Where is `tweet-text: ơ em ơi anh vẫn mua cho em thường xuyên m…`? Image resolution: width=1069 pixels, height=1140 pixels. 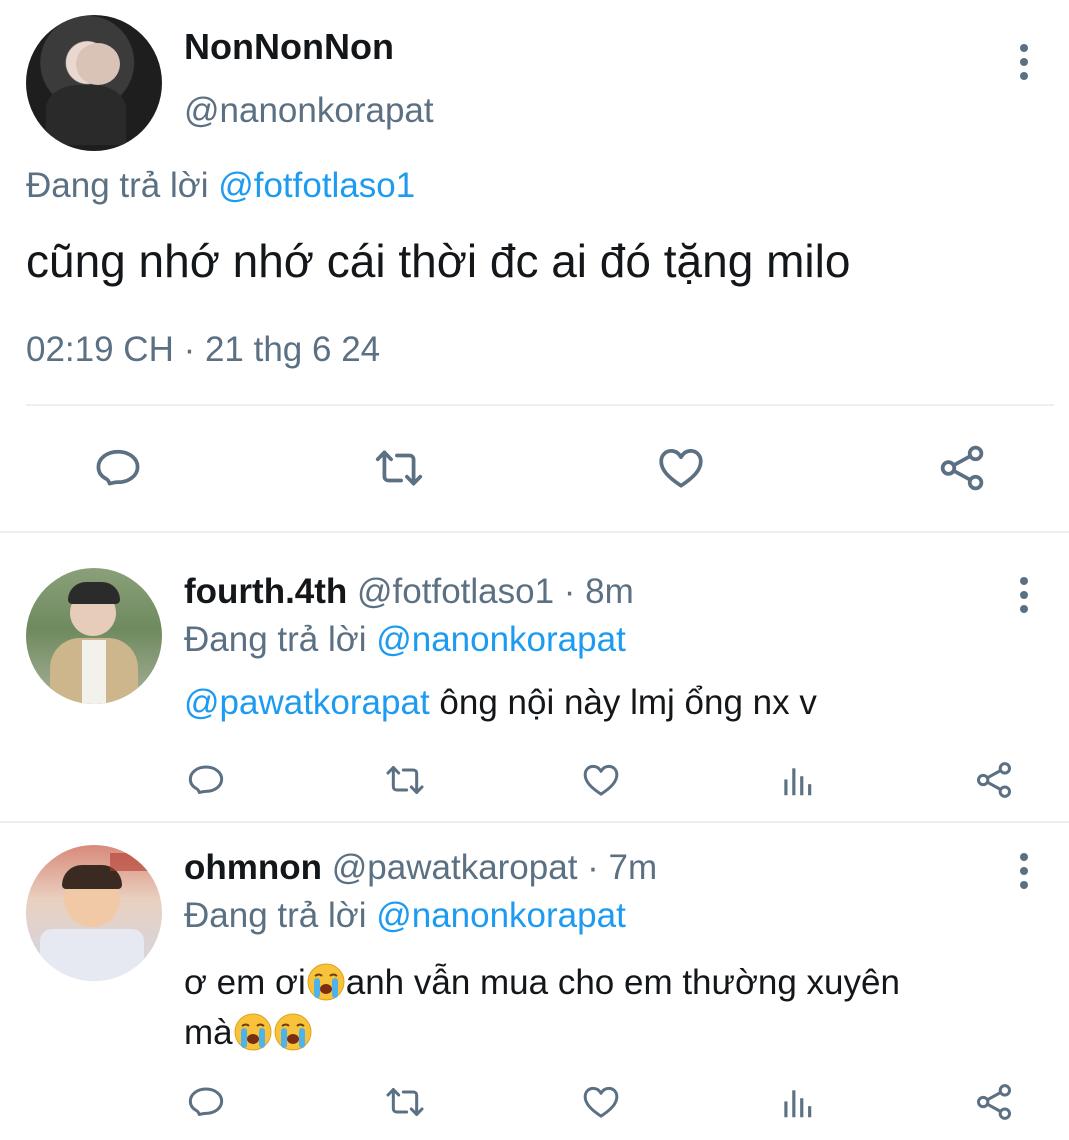
tweet-text: ơ em ơi anh vẫn mua cho em thường xuyên m… is located at coordinates (542, 1008).